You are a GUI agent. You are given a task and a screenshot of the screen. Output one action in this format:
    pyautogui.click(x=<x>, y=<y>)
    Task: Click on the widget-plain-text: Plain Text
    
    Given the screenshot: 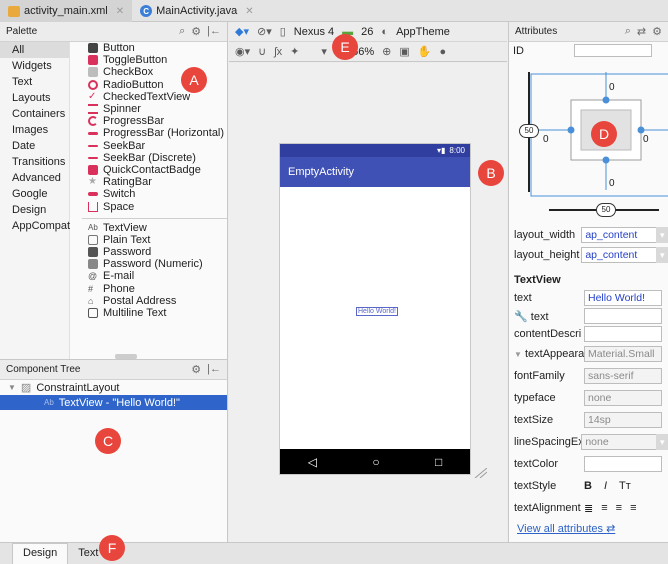 What is the action you would take?
    pyautogui.click(x=150, y=240)
    